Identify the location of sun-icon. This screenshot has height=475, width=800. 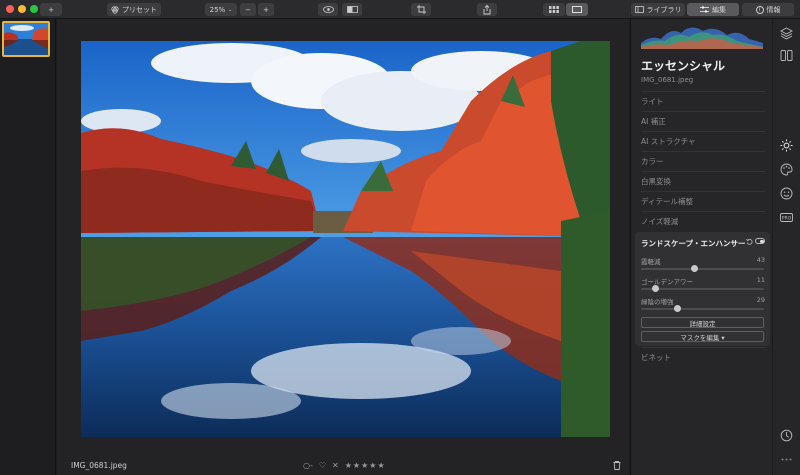
(786, 145).